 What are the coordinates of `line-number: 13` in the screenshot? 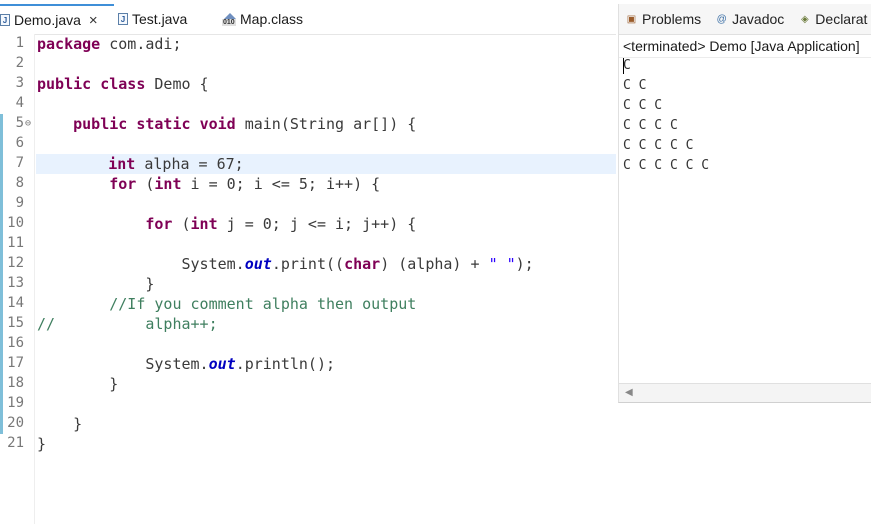 It's located at (15, 283).